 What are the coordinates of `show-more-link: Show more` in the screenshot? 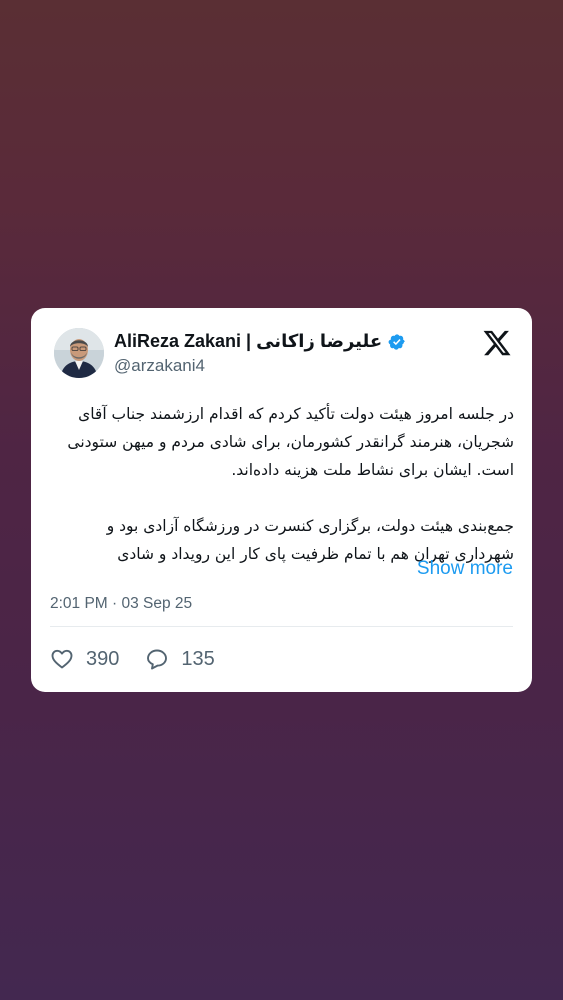 It's located at (465, 569).